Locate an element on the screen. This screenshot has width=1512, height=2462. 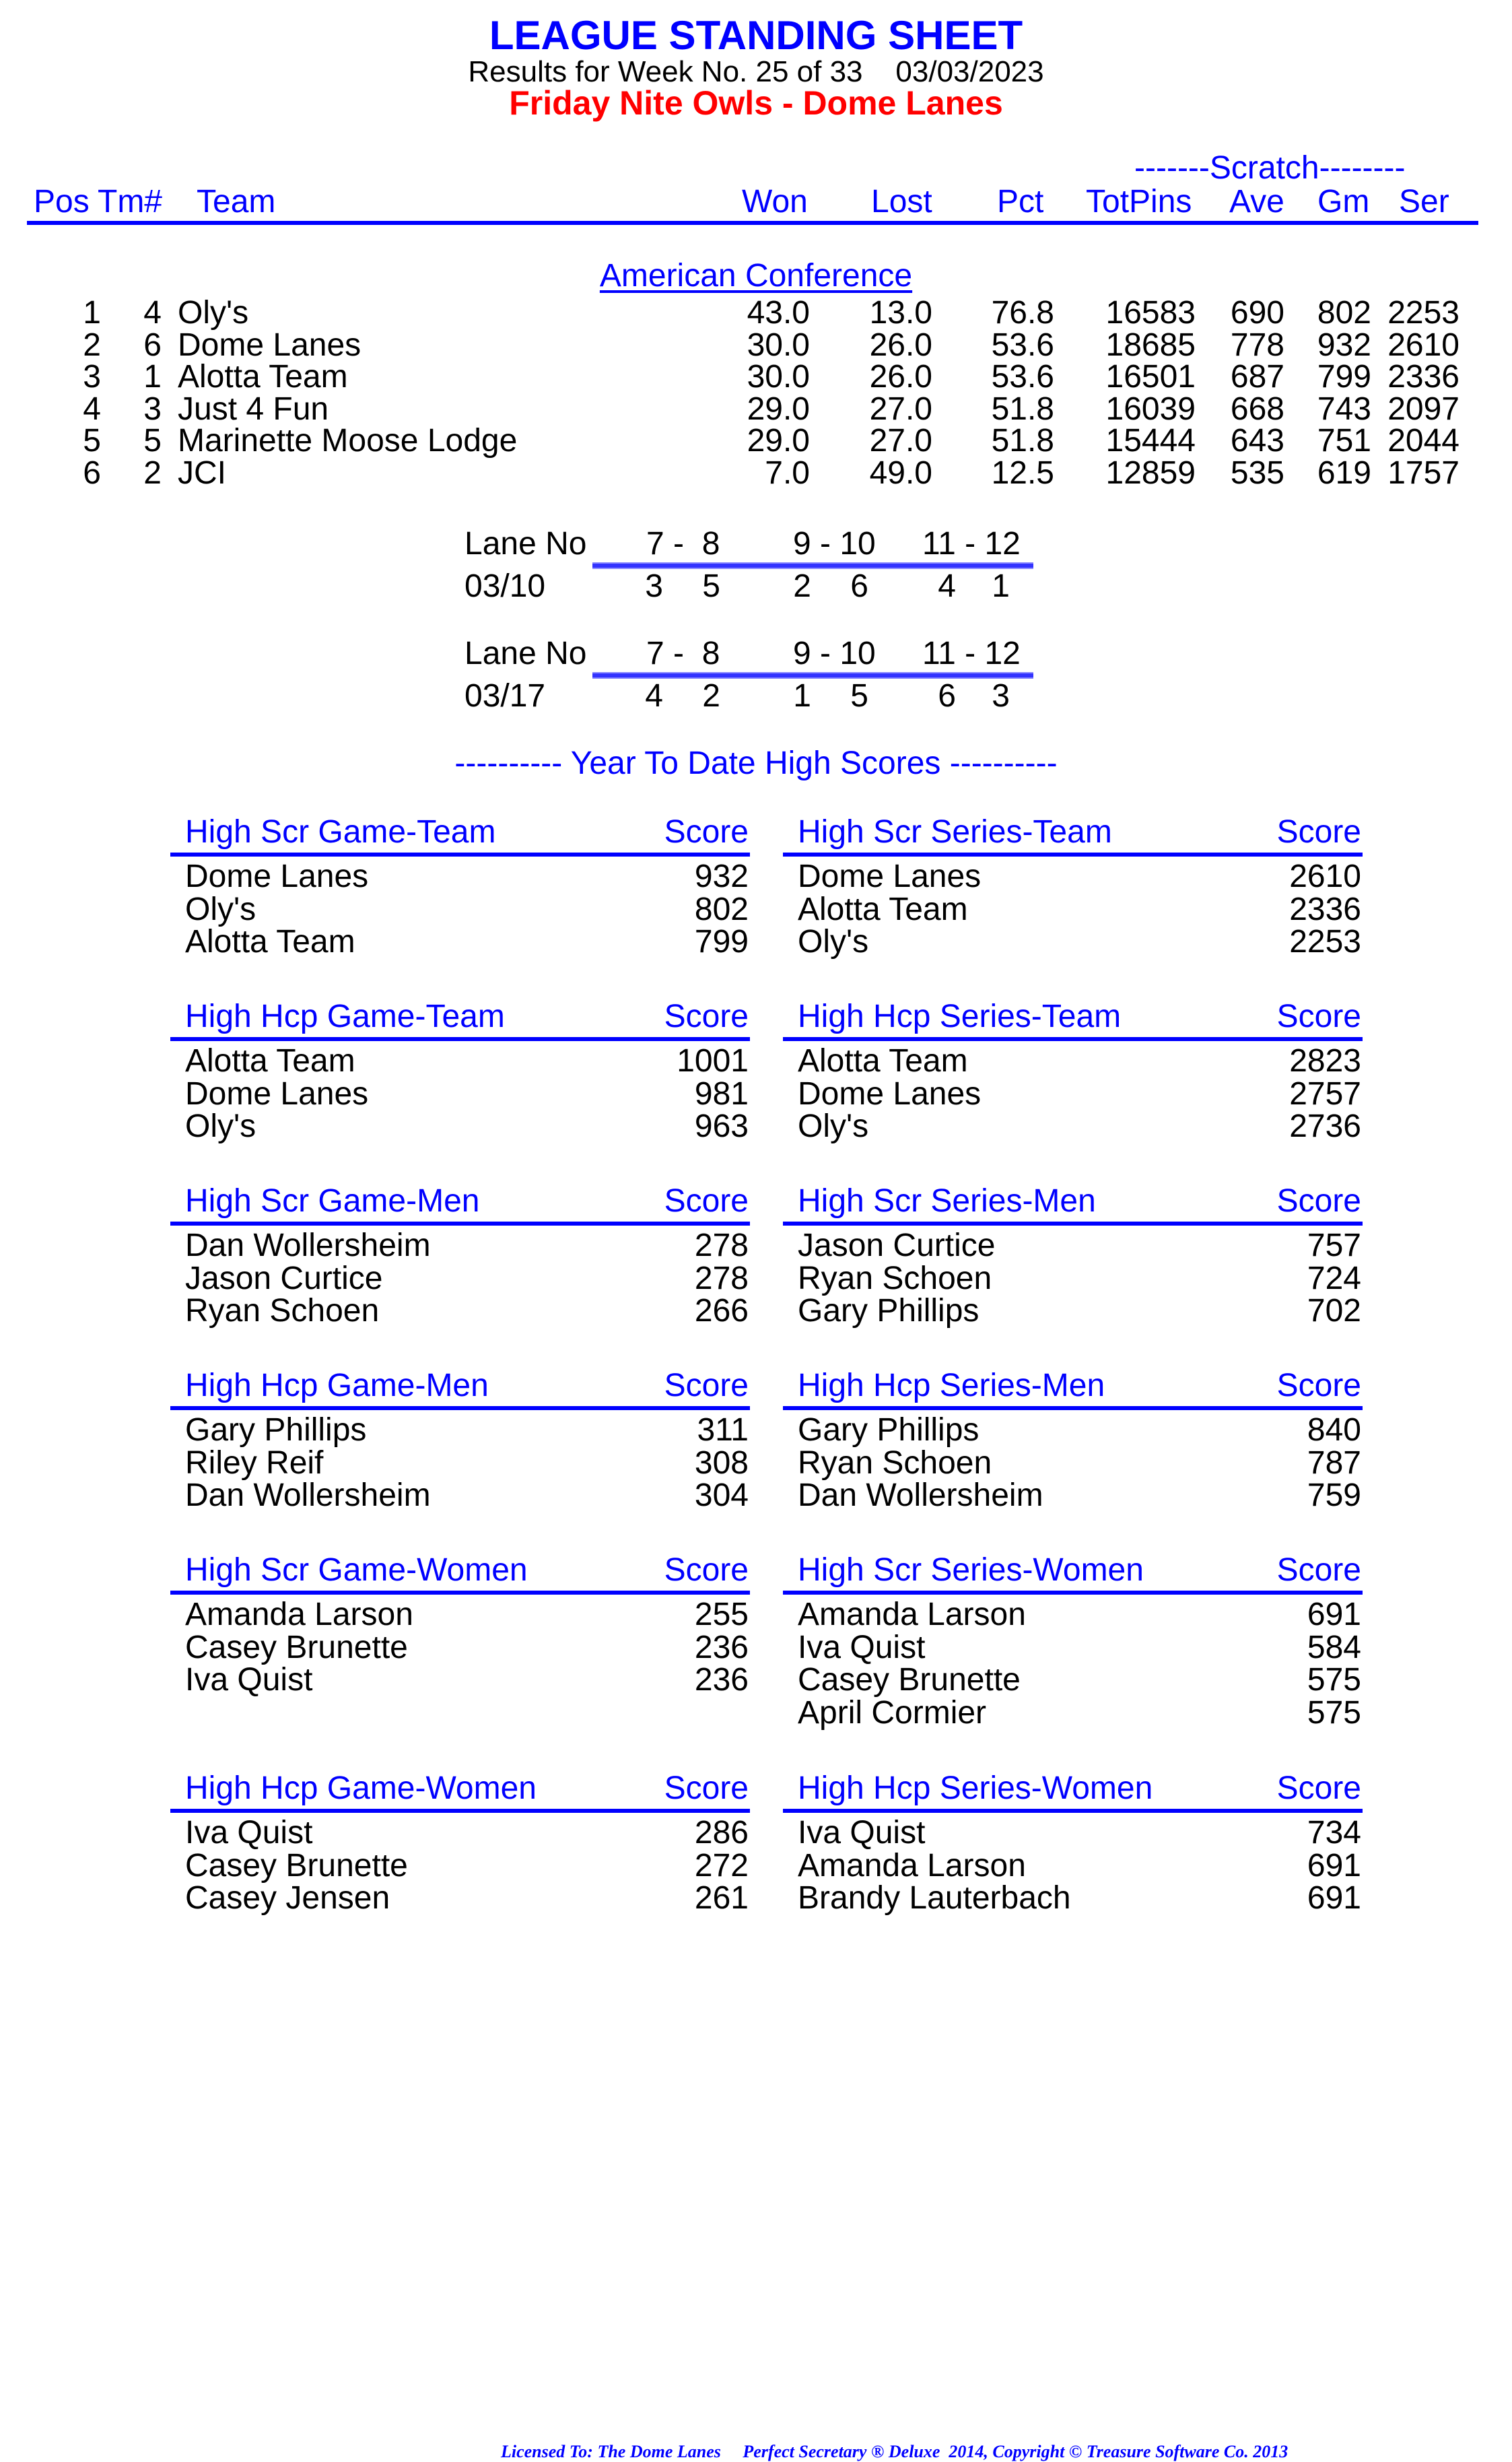
col-header-pos: Pos is located at coordinates (62, 202).